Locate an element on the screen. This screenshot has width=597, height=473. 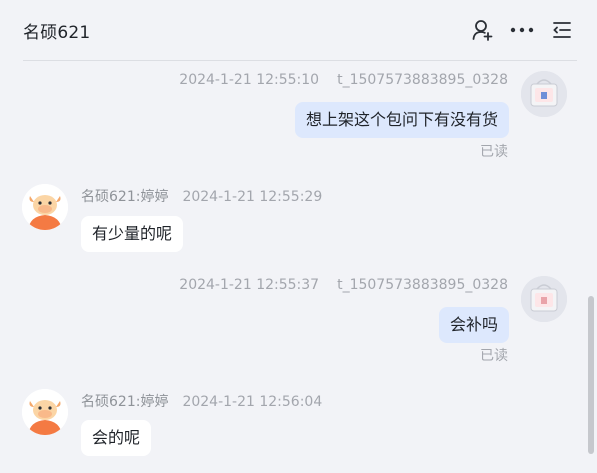
message-meta: 名硕621:婷婷 2024-1-21 12:56:04 is located at coordinates (201, 401).